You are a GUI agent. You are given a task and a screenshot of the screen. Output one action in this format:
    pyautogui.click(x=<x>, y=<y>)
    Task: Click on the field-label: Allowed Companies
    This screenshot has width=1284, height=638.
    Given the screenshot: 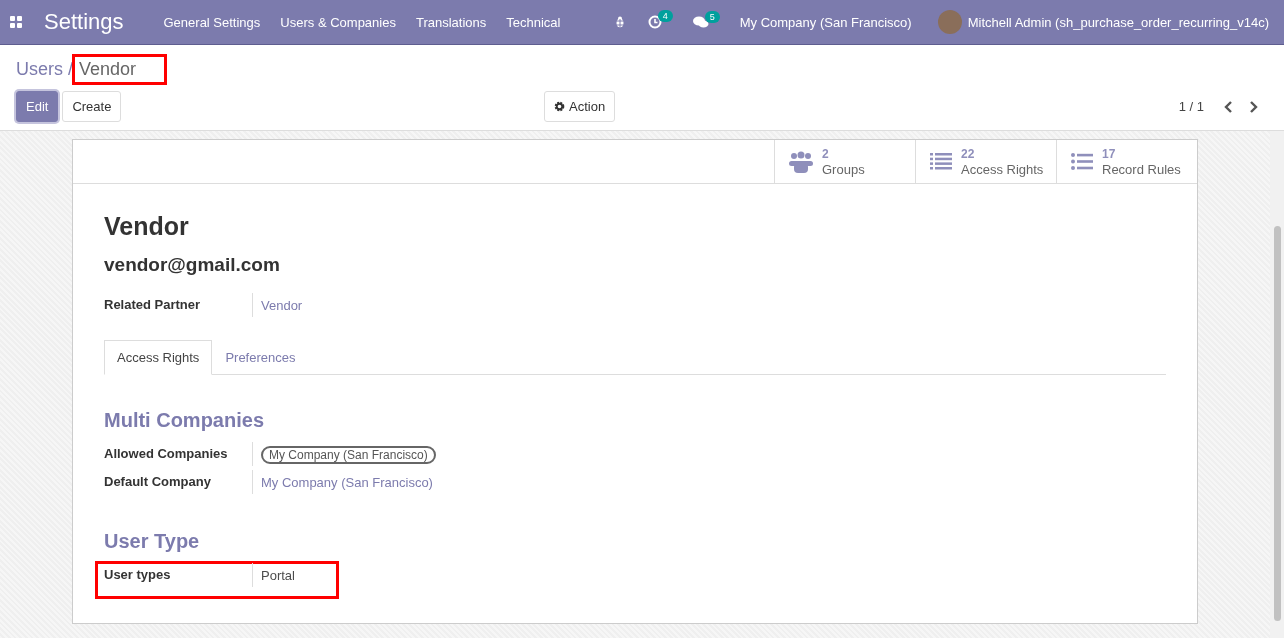 What is the action you would take?
    pyautogui.click(x=178, y=454)
    